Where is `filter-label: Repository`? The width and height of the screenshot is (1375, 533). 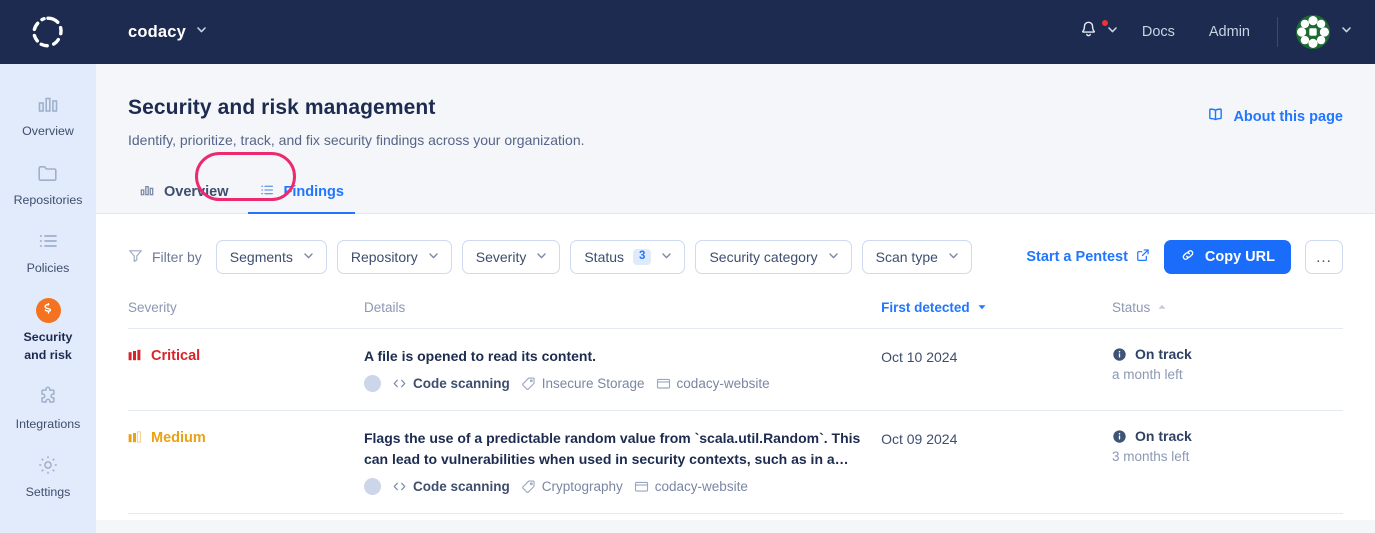 filter-label: Repository is located at coordinates (384, 257).